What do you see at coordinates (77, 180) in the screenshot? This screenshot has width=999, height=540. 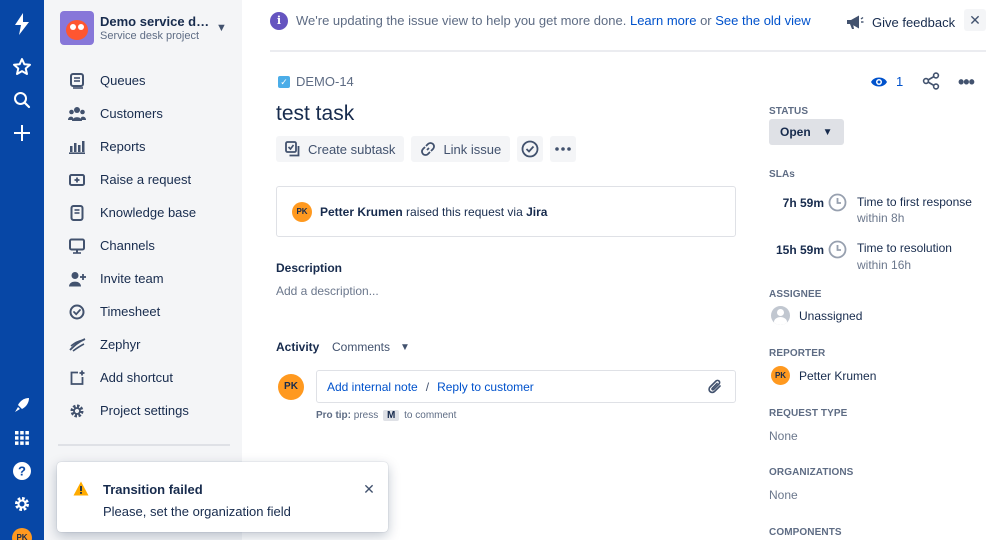 I see `raise-request-icon` at bounding box center [77, 180].